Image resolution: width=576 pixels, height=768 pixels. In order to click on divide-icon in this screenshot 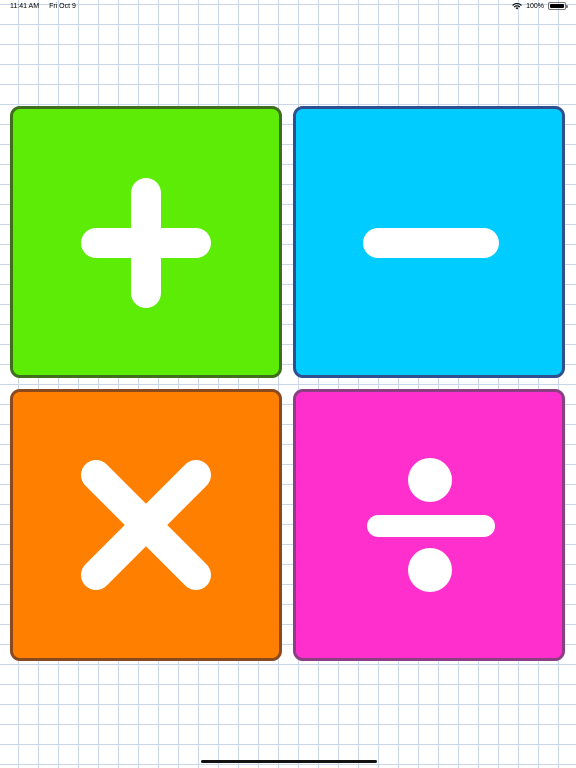, I will do `click(431, 525)`.